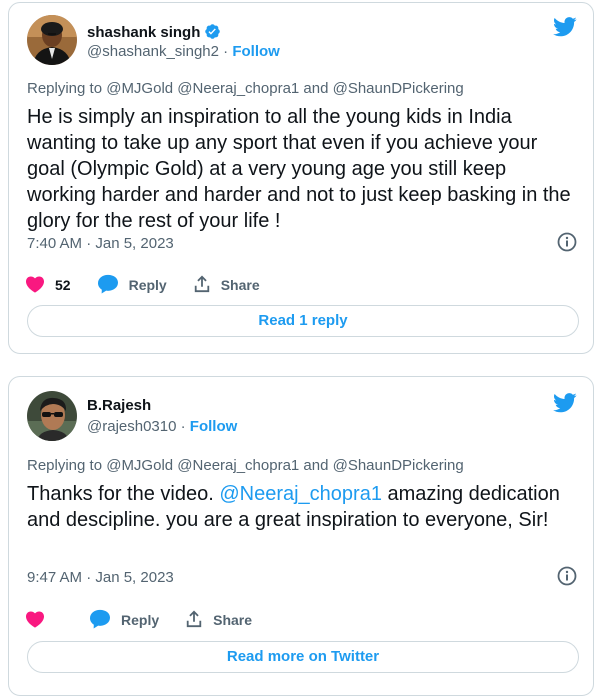 The height and width of the screenshot is (696, 600). I want to click on timestamp: 7:40 AM · Jan 5, 2023, so click(100, 243).